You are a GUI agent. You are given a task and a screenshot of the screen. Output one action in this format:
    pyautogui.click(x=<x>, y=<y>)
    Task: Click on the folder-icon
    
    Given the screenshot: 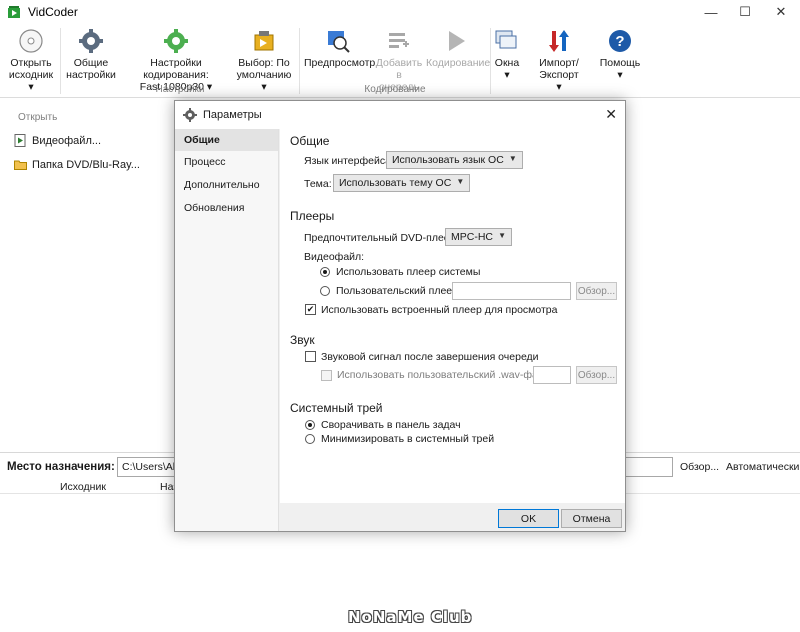 What is the action you would take?
    pyautogui.click(x=20, y=165)
    